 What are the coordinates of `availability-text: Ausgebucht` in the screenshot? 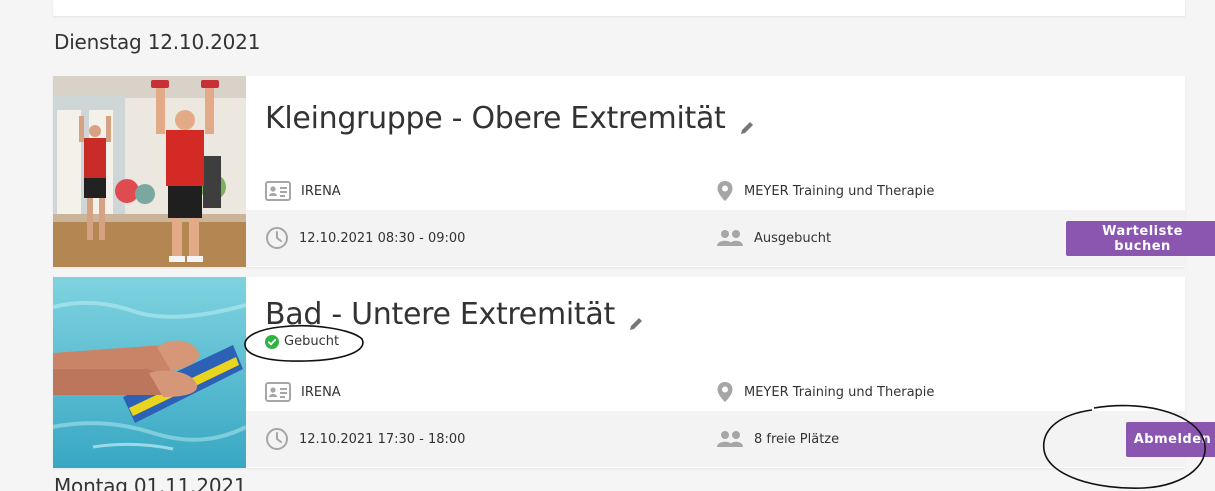 It's located at (793, 238).